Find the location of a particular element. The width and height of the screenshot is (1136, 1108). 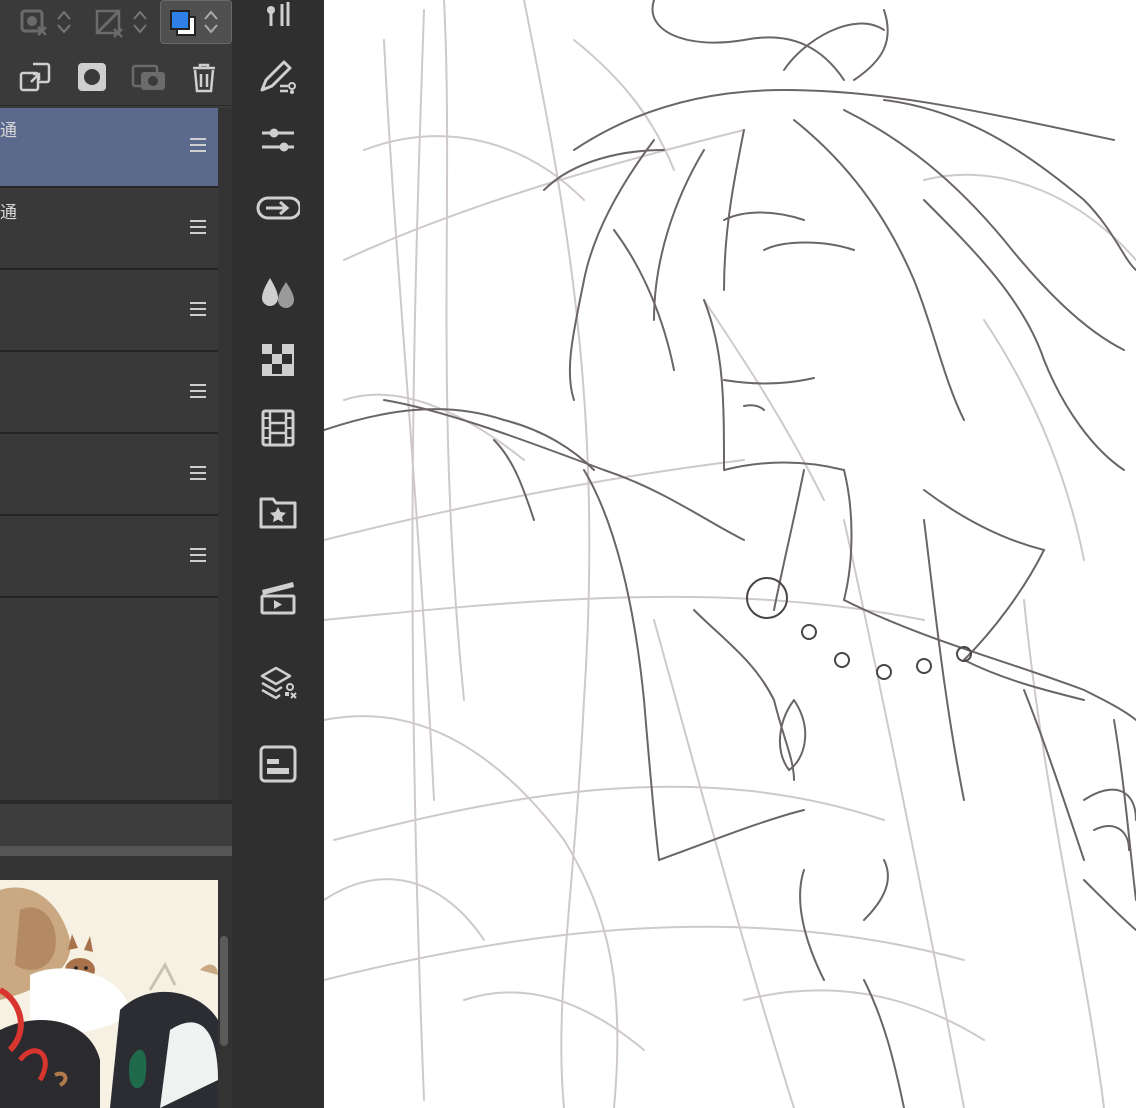

layer-color-button is located at coordinates (196, 22).